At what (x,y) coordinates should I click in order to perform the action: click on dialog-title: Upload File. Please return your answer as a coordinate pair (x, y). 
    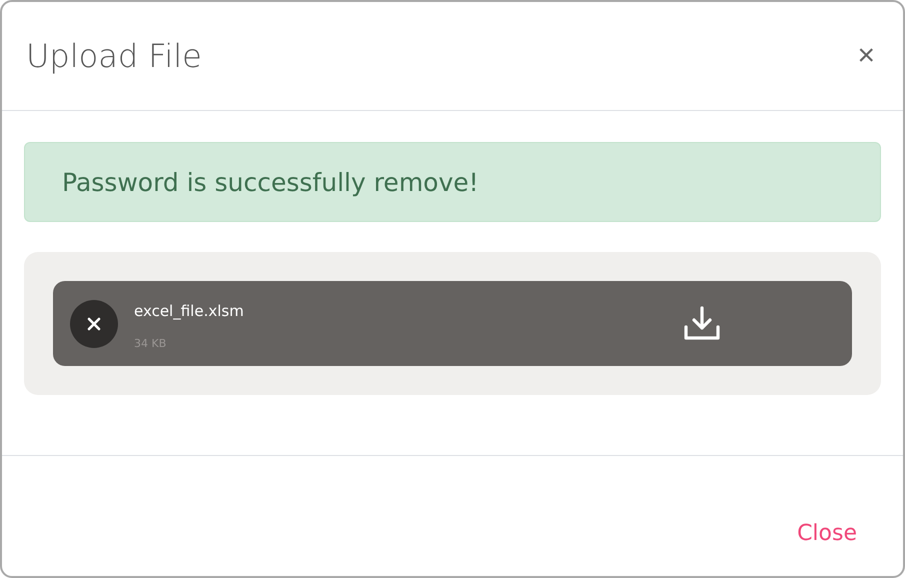
    Looking at the image, I should click on (114, 56).